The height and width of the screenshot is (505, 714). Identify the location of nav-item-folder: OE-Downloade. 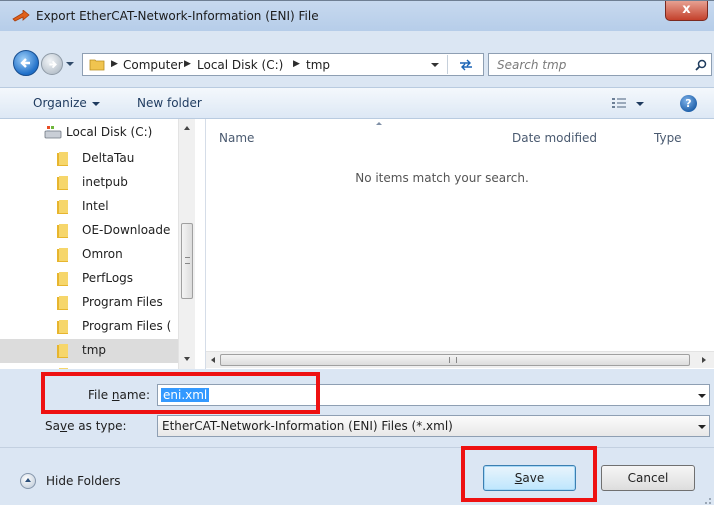
(89, 231).